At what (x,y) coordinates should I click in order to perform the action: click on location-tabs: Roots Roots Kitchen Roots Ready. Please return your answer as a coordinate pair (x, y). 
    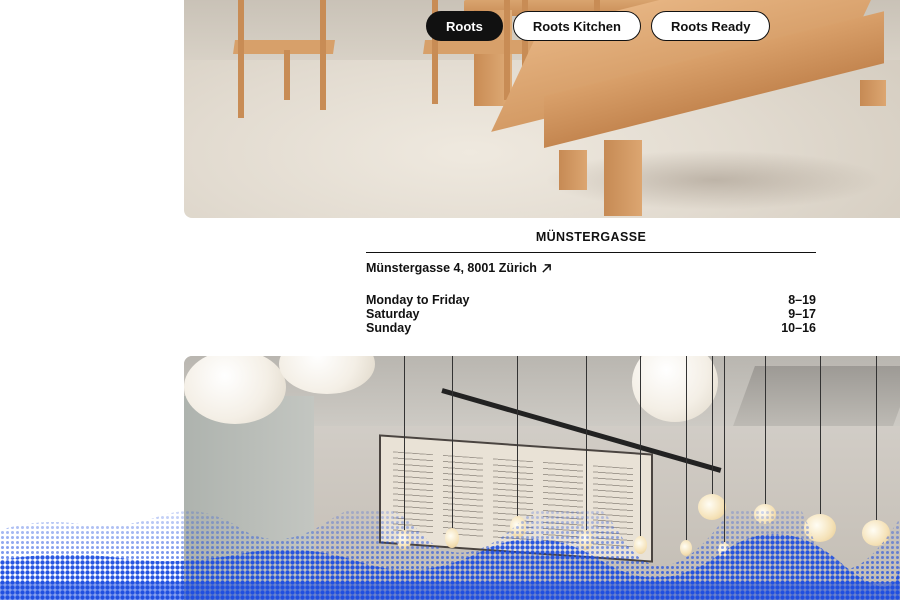
    Looking at the image, I should click on (598, 26).